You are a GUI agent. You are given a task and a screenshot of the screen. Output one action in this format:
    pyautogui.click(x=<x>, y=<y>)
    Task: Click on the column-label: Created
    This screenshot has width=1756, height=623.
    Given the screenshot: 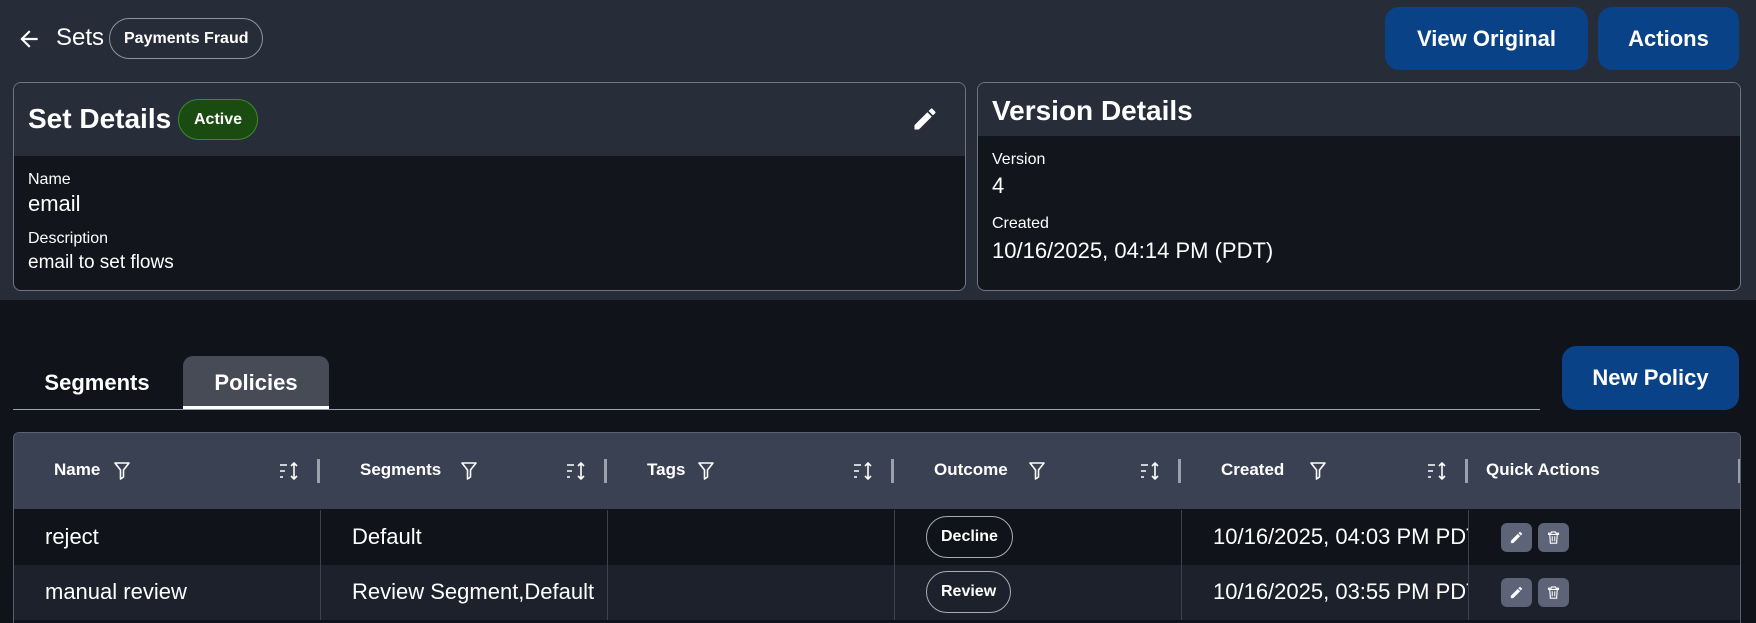 What is the action you would take?
    pyautogui.click(x=1253, y=469)
    